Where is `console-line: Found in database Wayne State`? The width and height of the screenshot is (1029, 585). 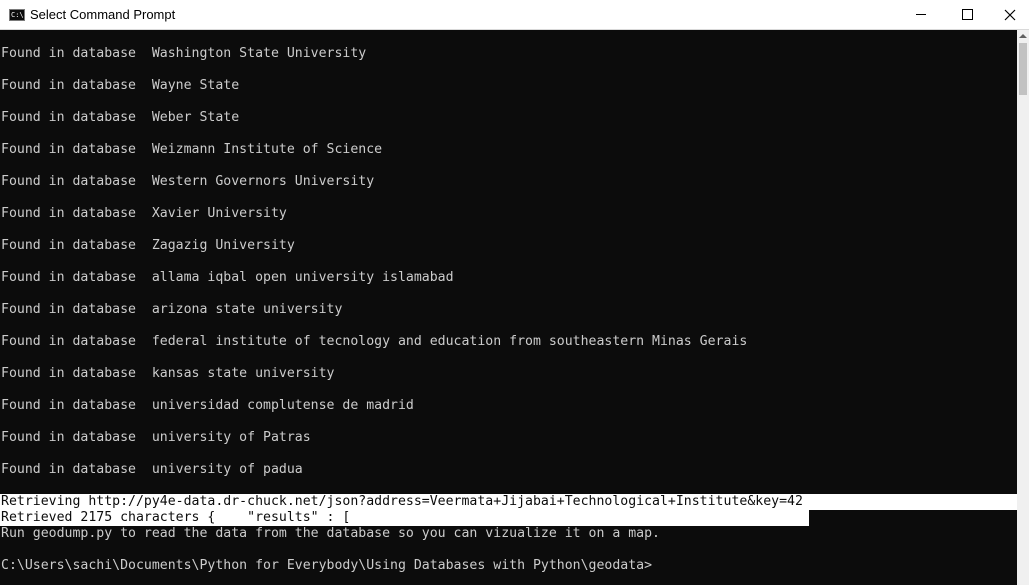 console-line: Found in database Wayne State is located at coordinates (120, 85).